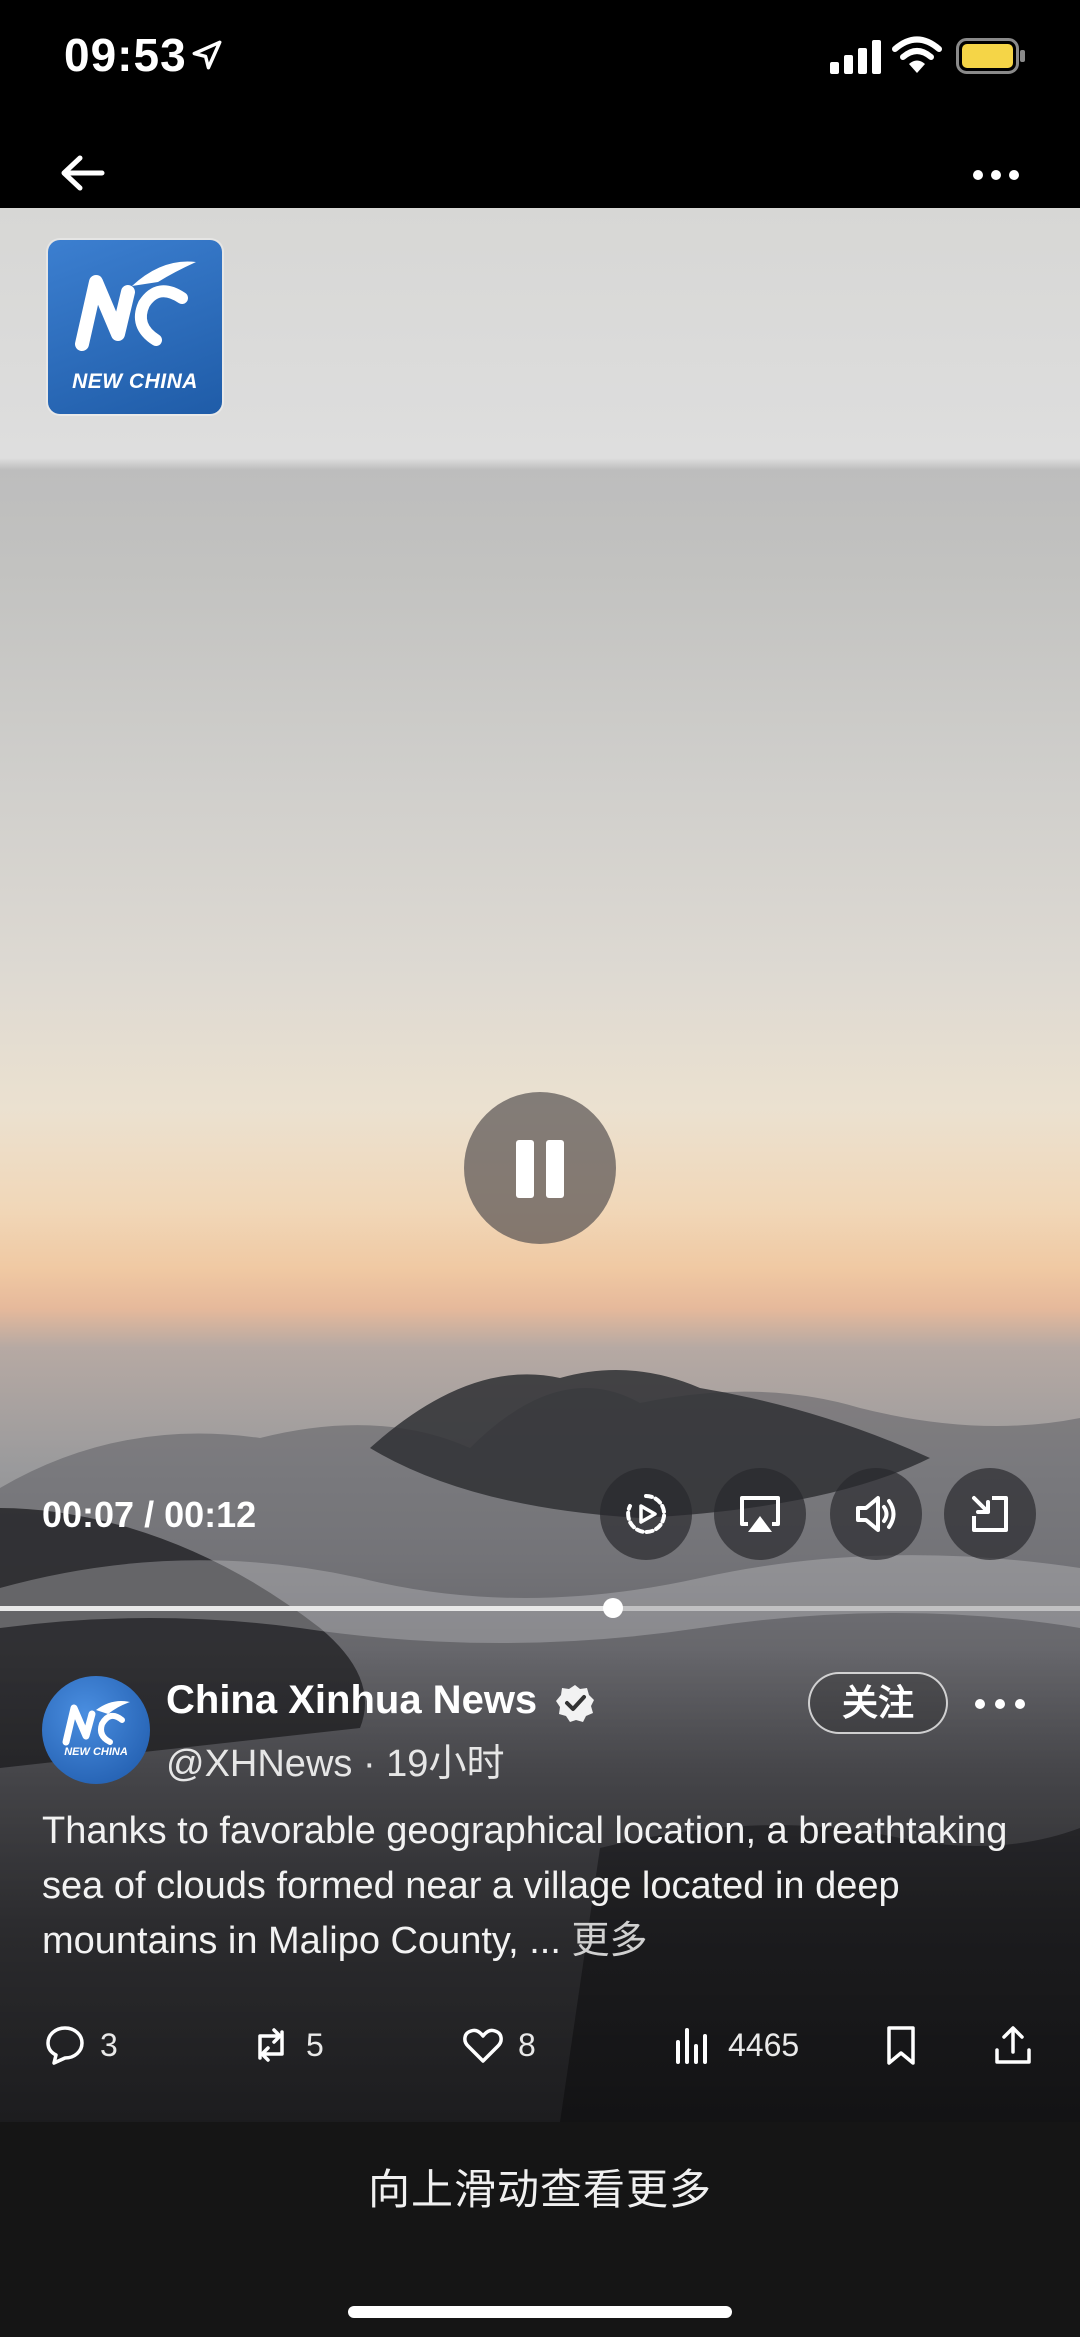 The image size is (1080, 2337). What do you see at coordinates (125, 55) in the screenshot?
I see `status-time: 09:53` at bounding box center [125, 55].